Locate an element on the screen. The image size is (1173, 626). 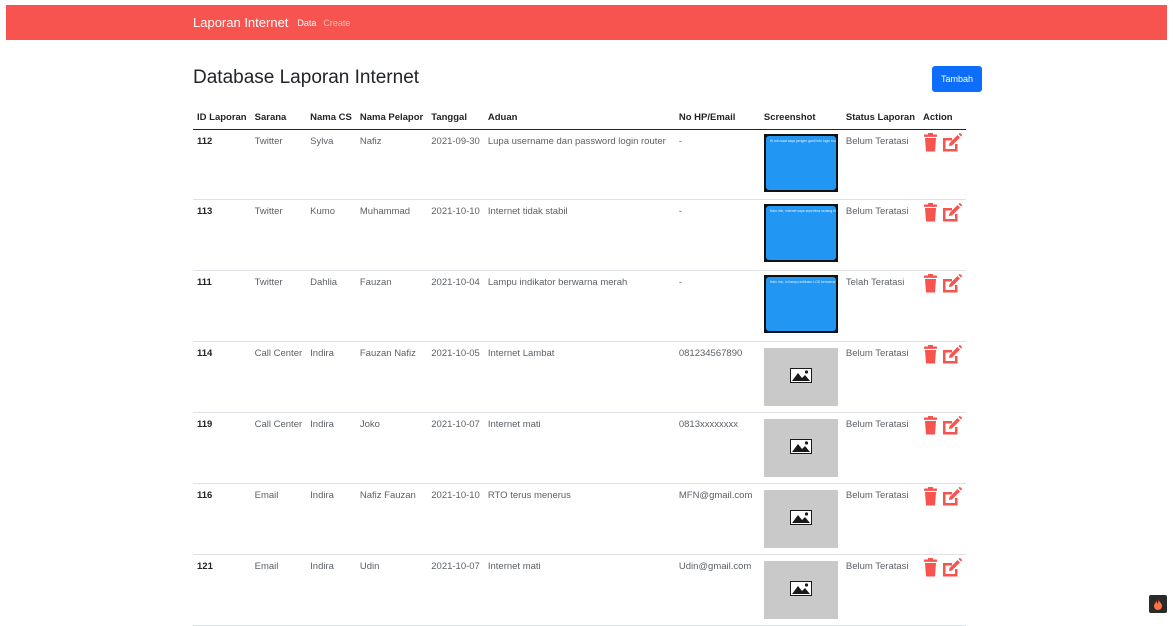
col-nama-pelapor: Nama Pelapor is located at coordinates (391, 118).